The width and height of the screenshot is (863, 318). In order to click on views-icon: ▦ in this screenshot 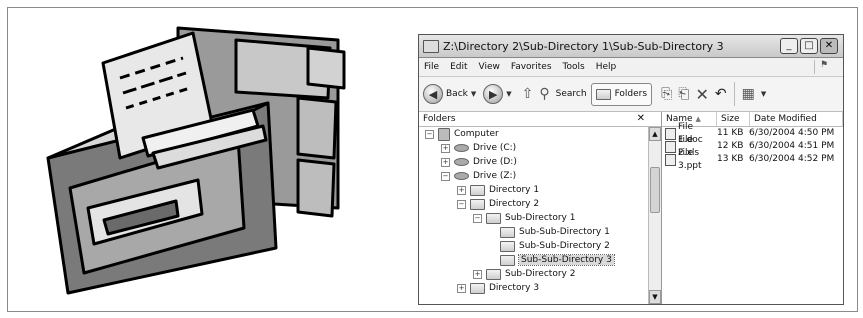, I will do `click(748, 94)`.